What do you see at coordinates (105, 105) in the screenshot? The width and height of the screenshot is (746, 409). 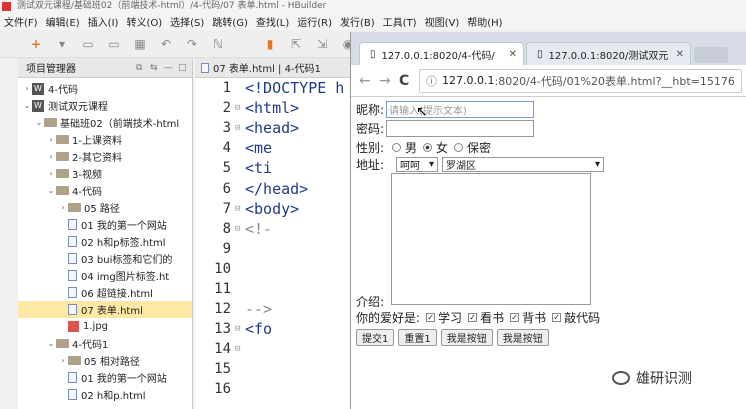 I see `tree-item: ⌄ W 测试双元课程` at bounding box center [105, 105].